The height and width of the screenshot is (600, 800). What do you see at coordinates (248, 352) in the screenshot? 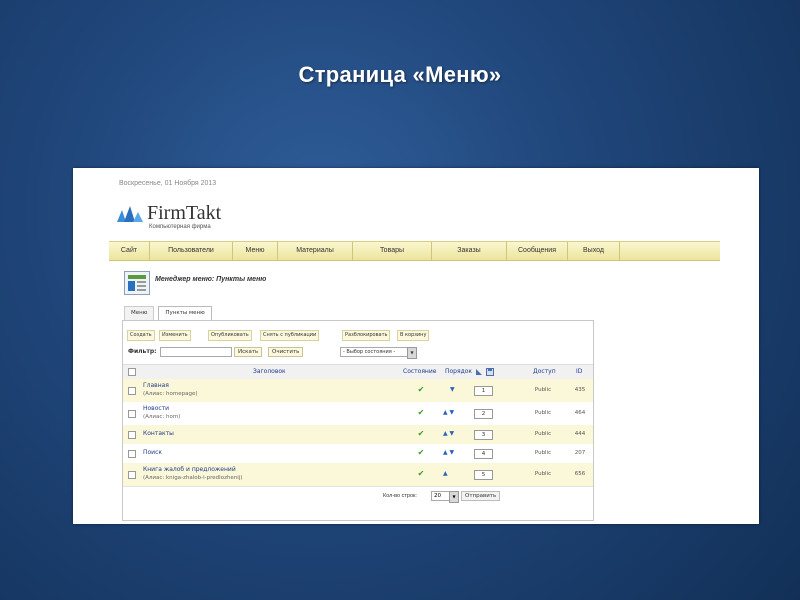
I see `search-button: Искать` at bounding box center [248, 352].